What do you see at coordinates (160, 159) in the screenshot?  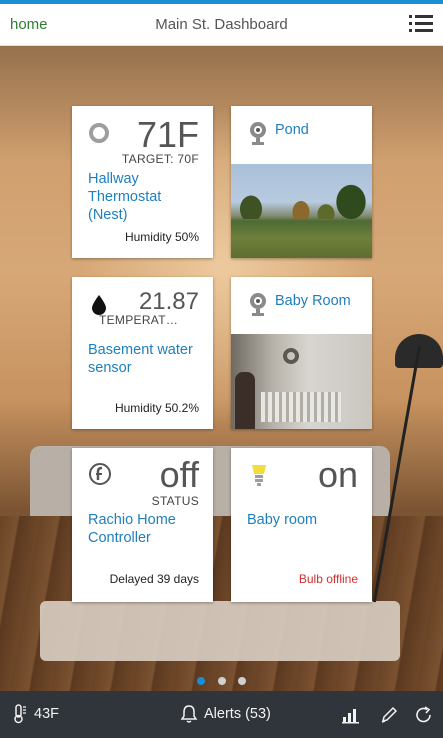 I see `thermostat-target: TARGET: 70F` at bounding box center [160, 159].